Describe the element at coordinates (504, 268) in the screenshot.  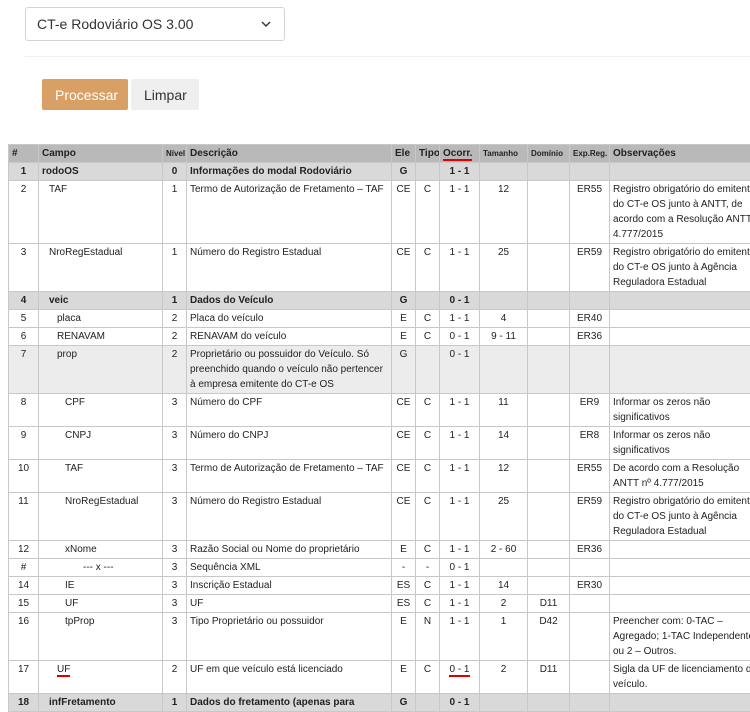
I see `cell-tamanho: 25` at that location.